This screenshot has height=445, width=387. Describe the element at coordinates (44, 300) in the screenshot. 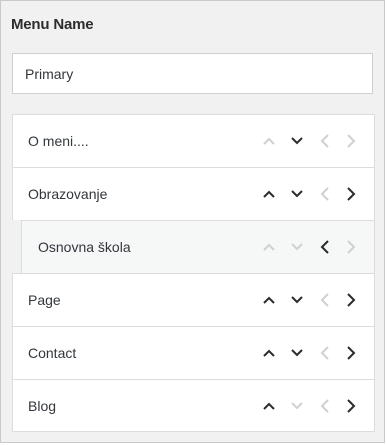

I see `menu-item-label: Page` at that location.